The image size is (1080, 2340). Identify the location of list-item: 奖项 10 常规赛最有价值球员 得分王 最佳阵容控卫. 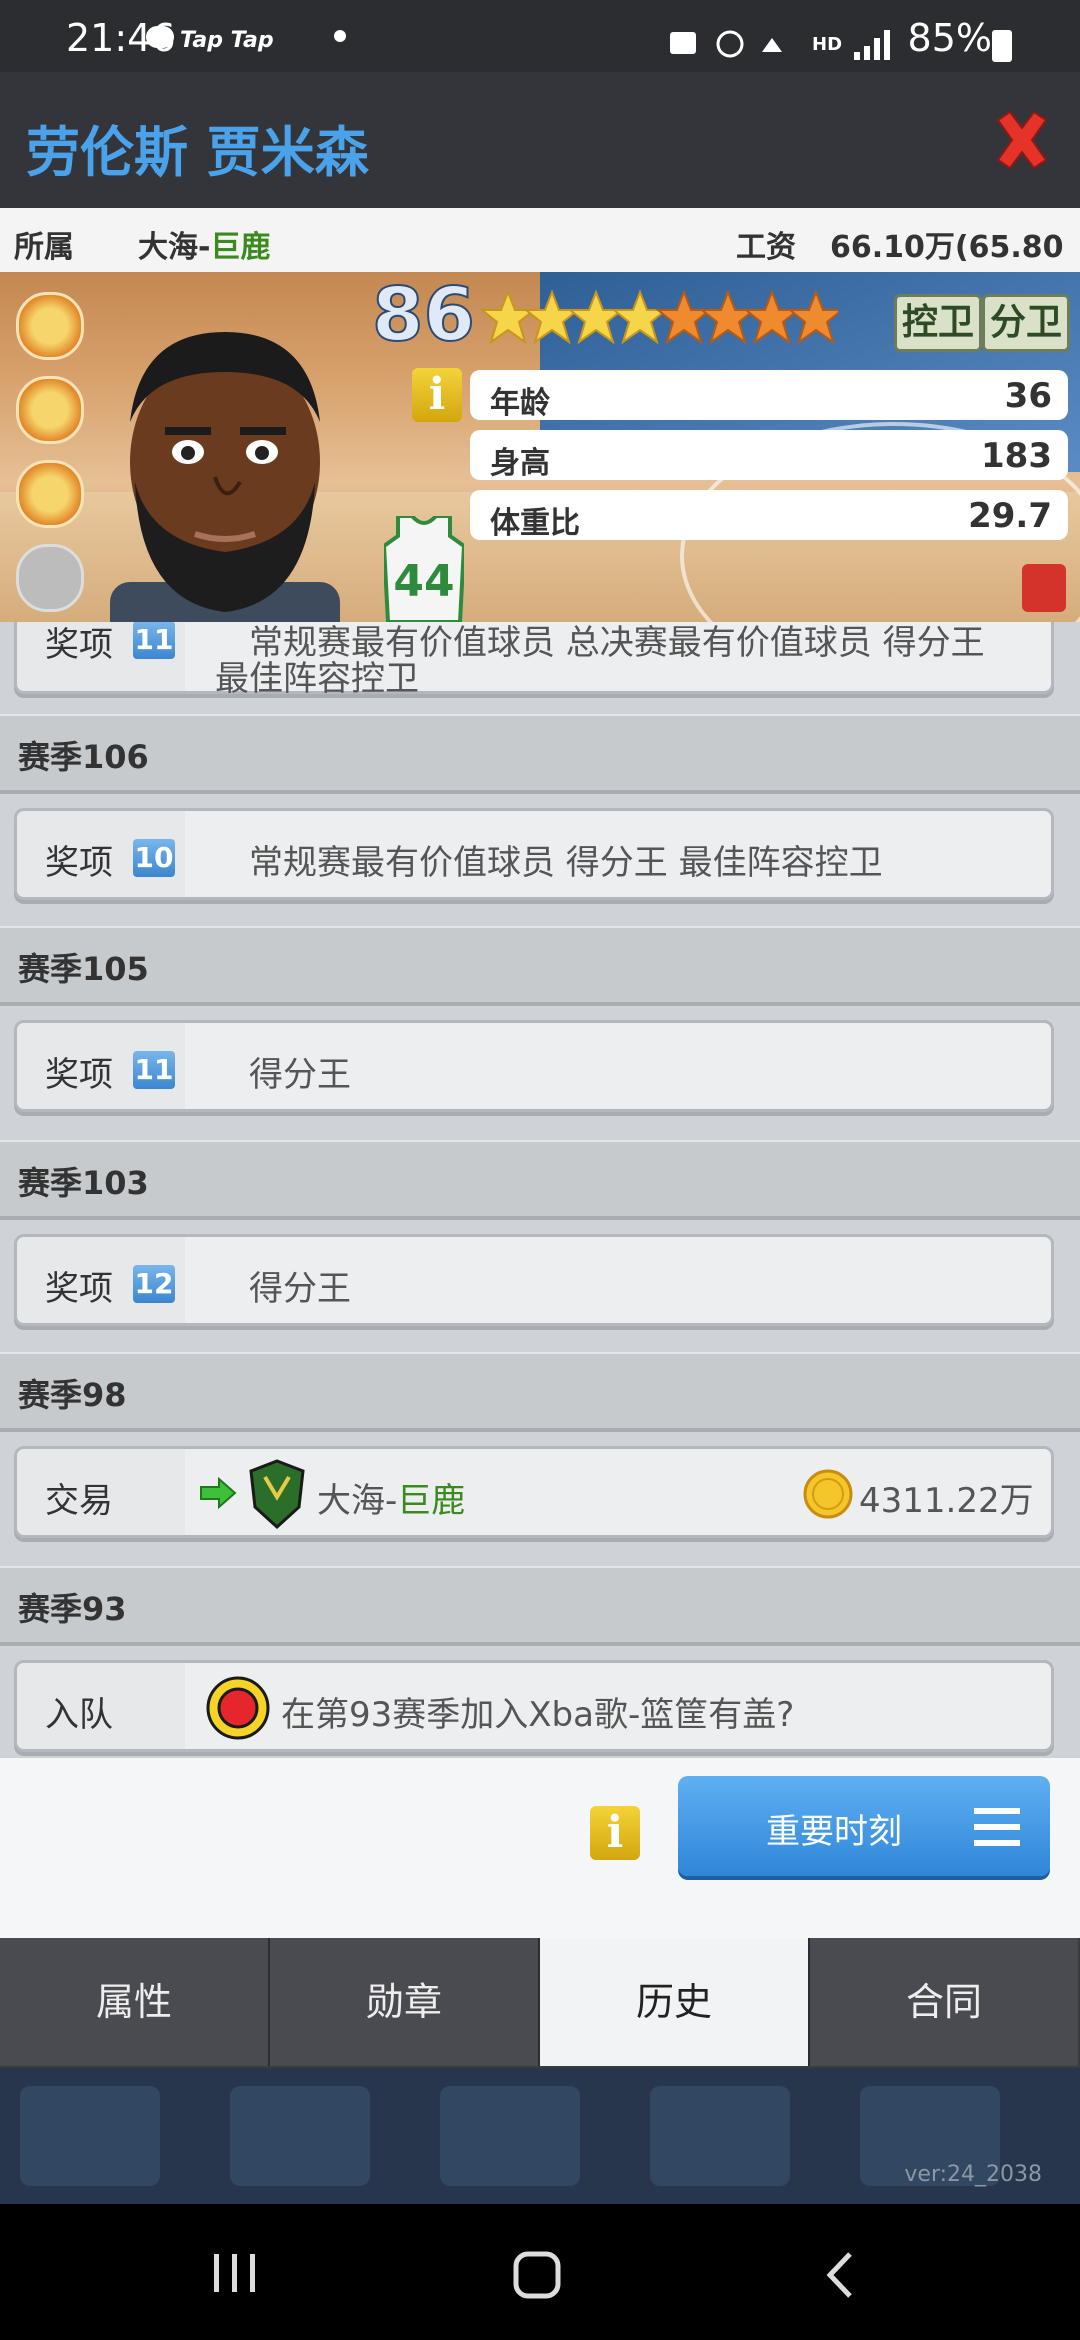
(534, 854).